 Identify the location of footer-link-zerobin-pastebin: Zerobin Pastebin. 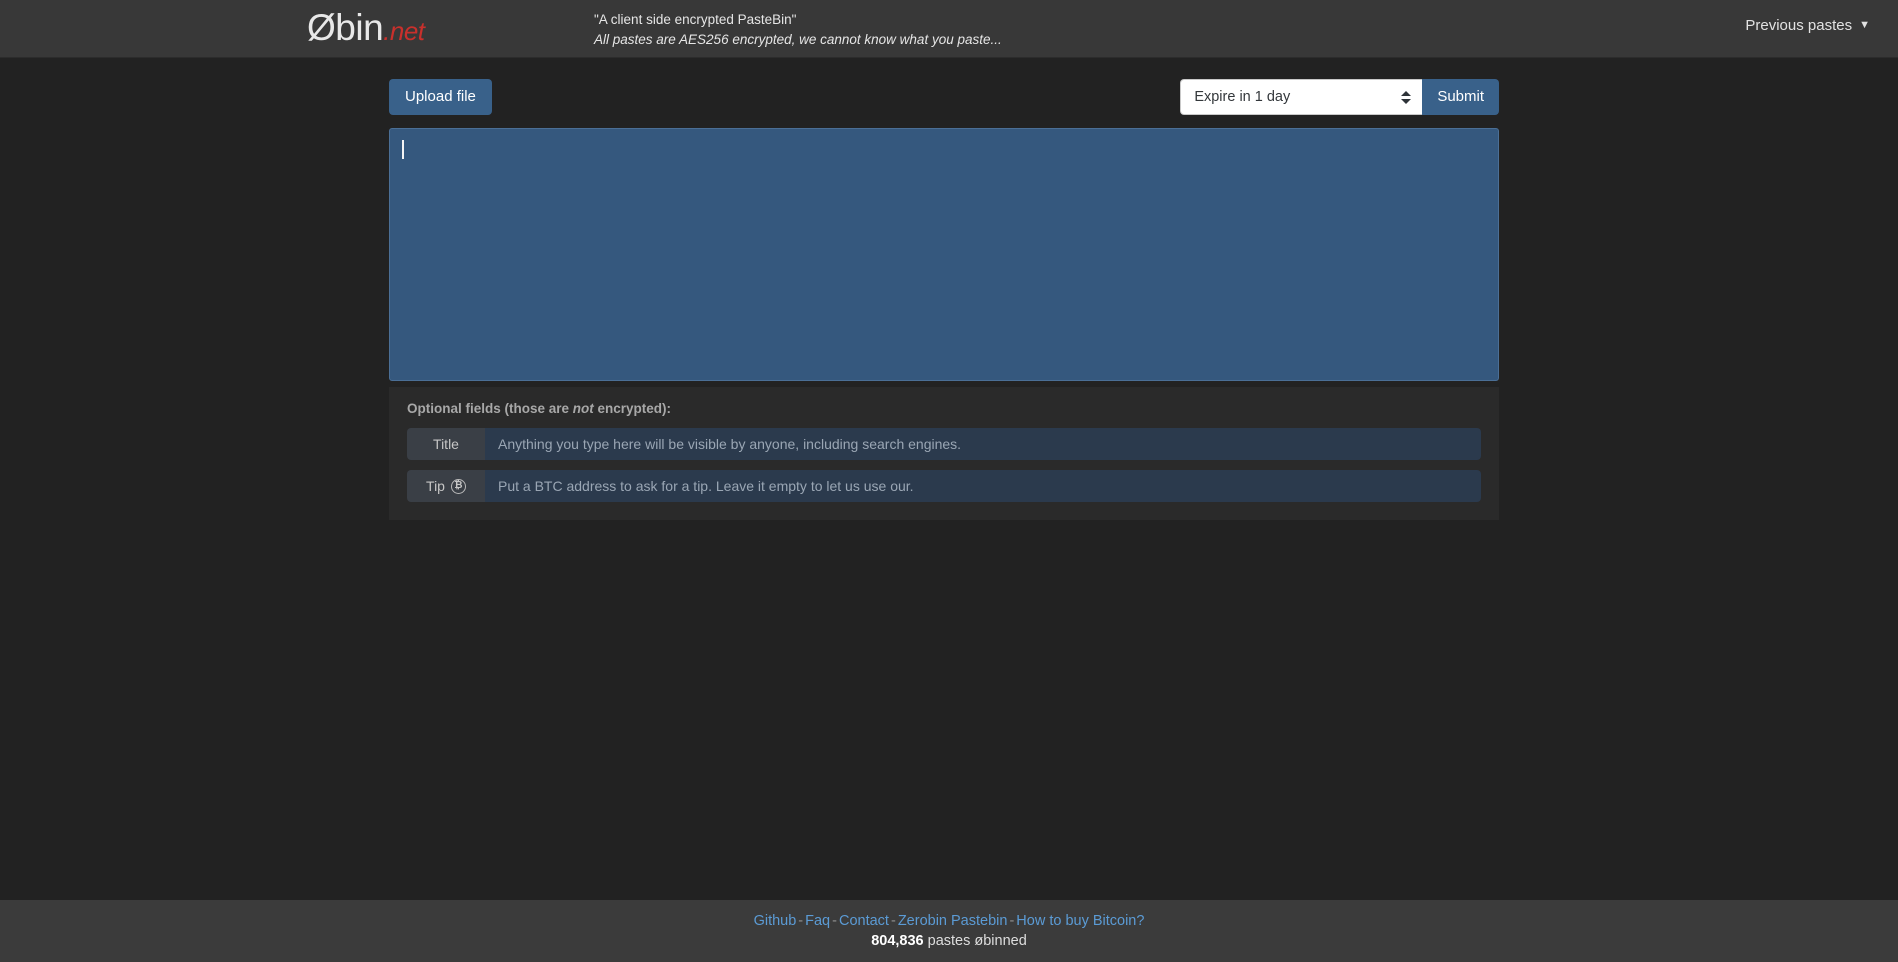
(953, 921).